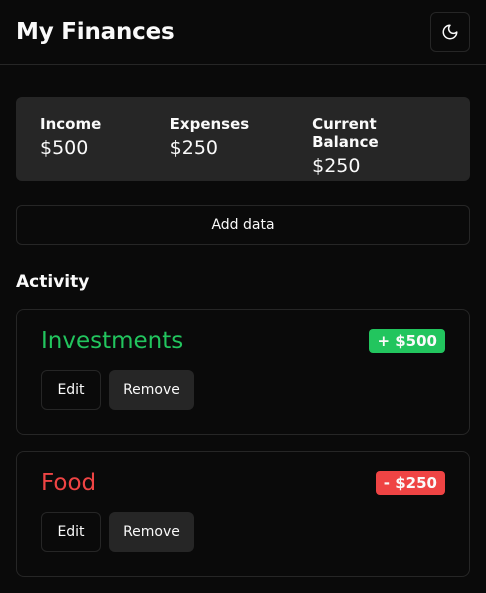 This screenshot has height=593, width=486. Describe the element at coordinates (95, 32) in the screenshot. I see `page-title: My Finances` at that location.